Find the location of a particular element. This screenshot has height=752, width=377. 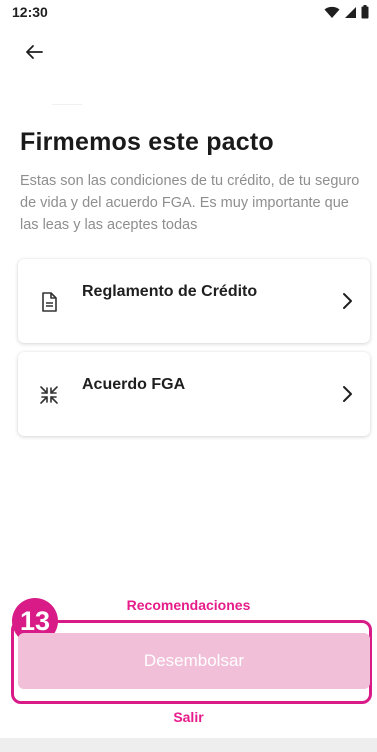

card-label: Acuerdo FGA is located at coordinates (134, 384).